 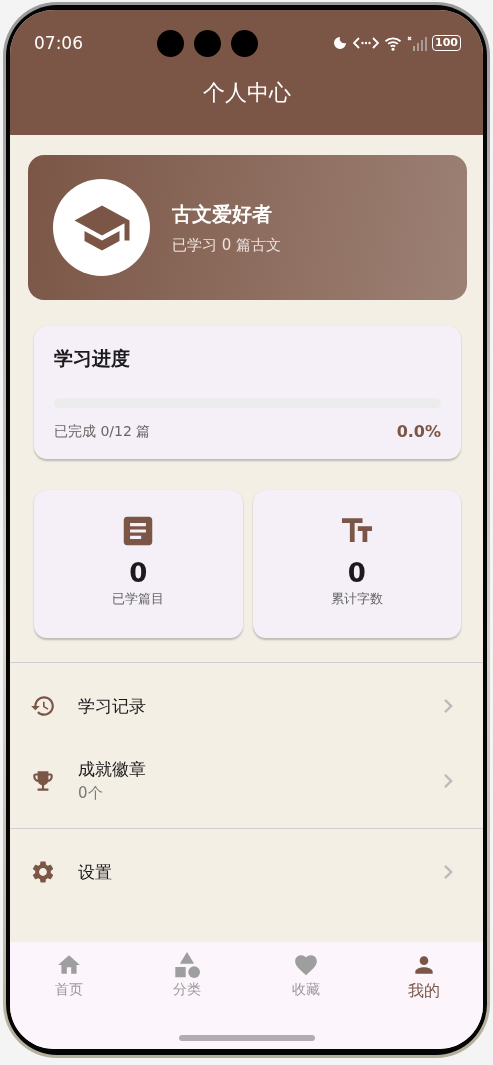 What do you see at coordinates (356, 599) in the screenshot?
I see `stat-label: 累计字数` at bounding box center [356, 599].